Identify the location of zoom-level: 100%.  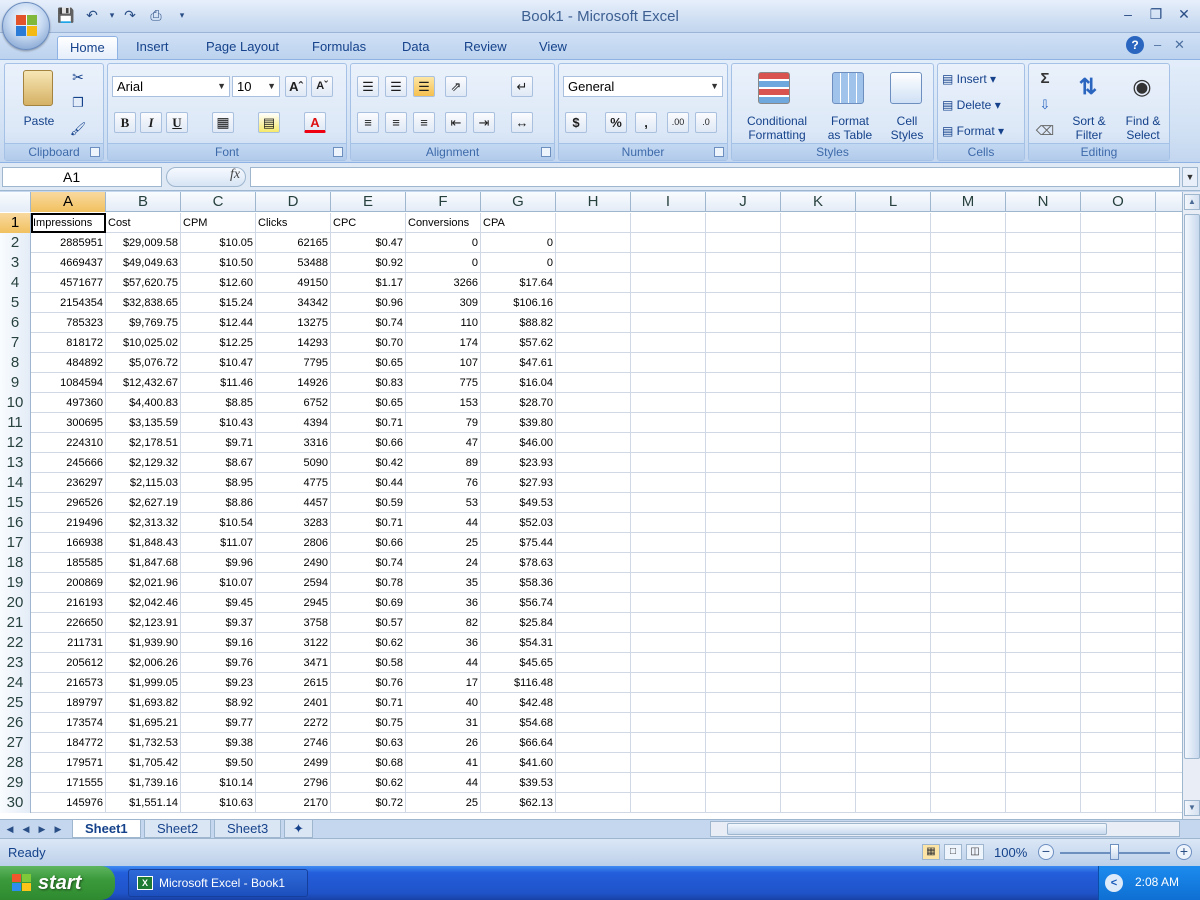
(1010, 852).